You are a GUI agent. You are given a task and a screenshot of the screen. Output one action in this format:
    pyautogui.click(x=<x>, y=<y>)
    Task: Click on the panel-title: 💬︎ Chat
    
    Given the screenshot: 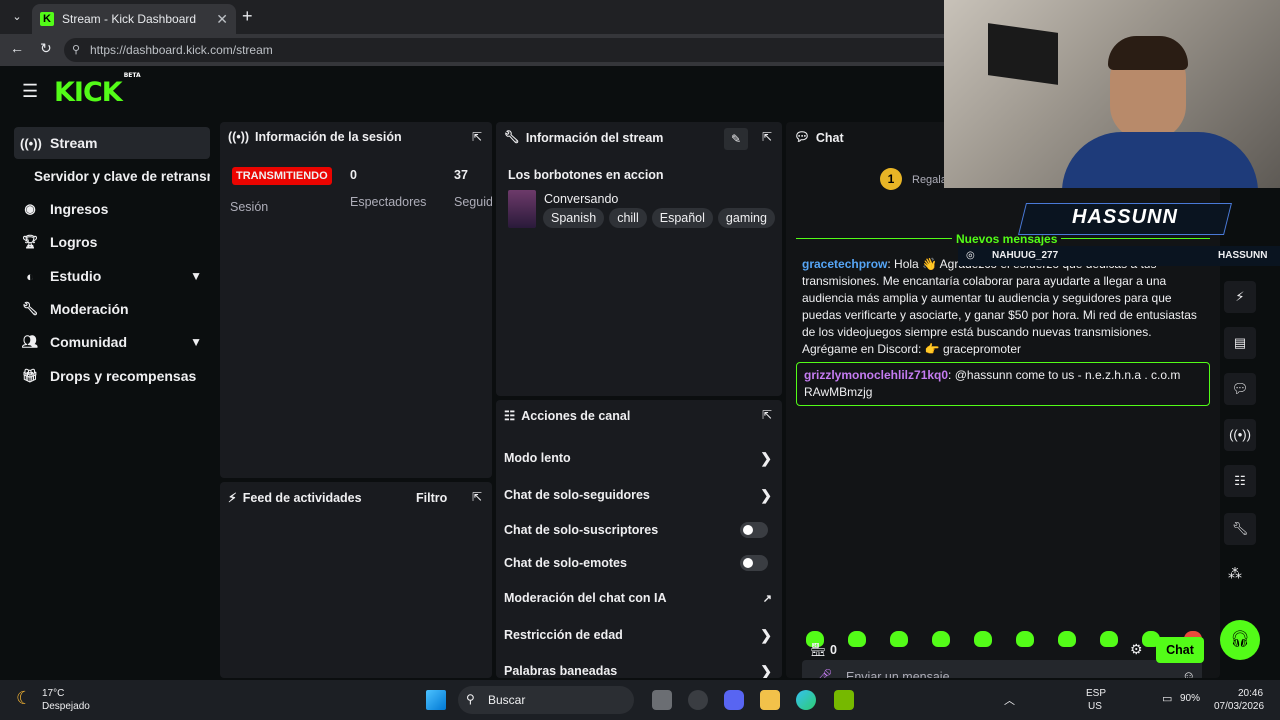 What is the action you would take?
    pyautogui.click(x=819, y=137)
    